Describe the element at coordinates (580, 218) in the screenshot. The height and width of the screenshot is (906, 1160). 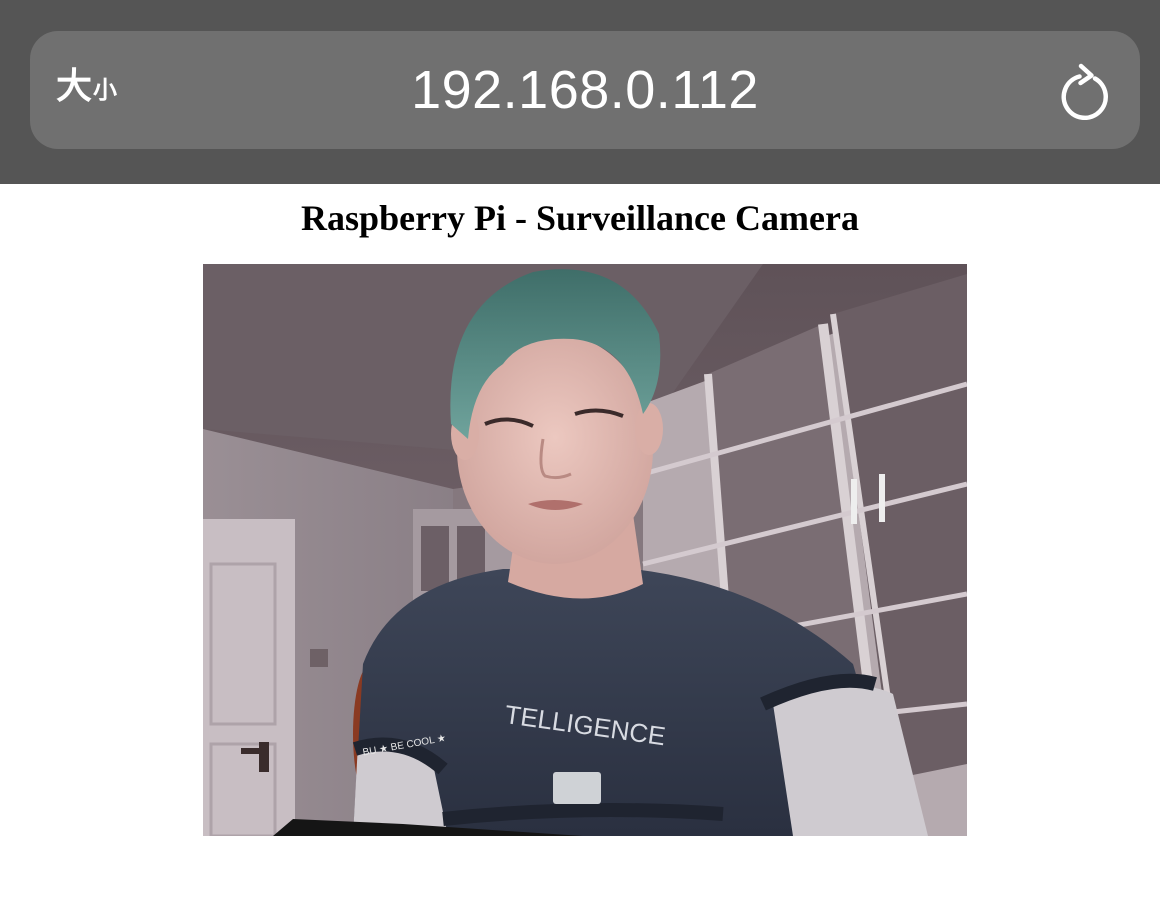
I see `page-title: Raspberry Pi - Surveillance Camera` at that location.